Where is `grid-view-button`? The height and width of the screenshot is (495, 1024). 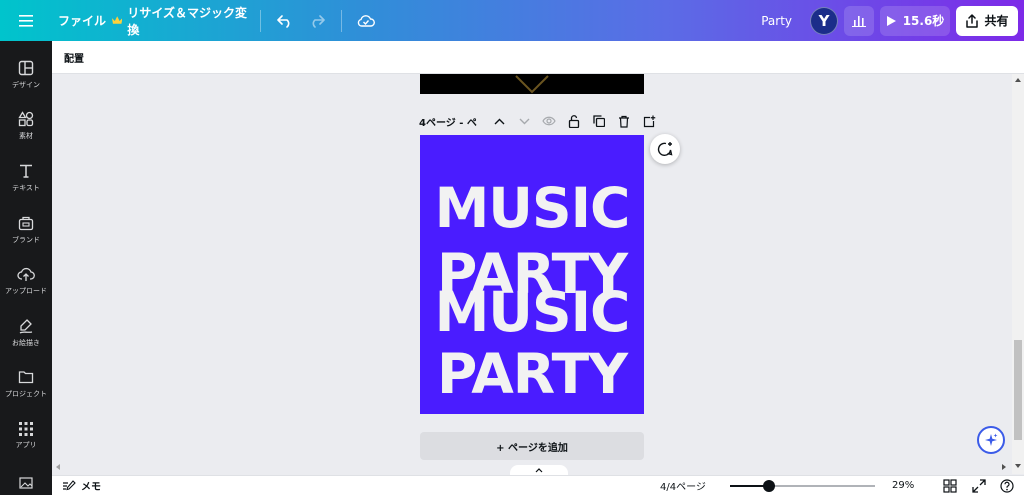 grid-view-button is located at coordinates (950, 486).